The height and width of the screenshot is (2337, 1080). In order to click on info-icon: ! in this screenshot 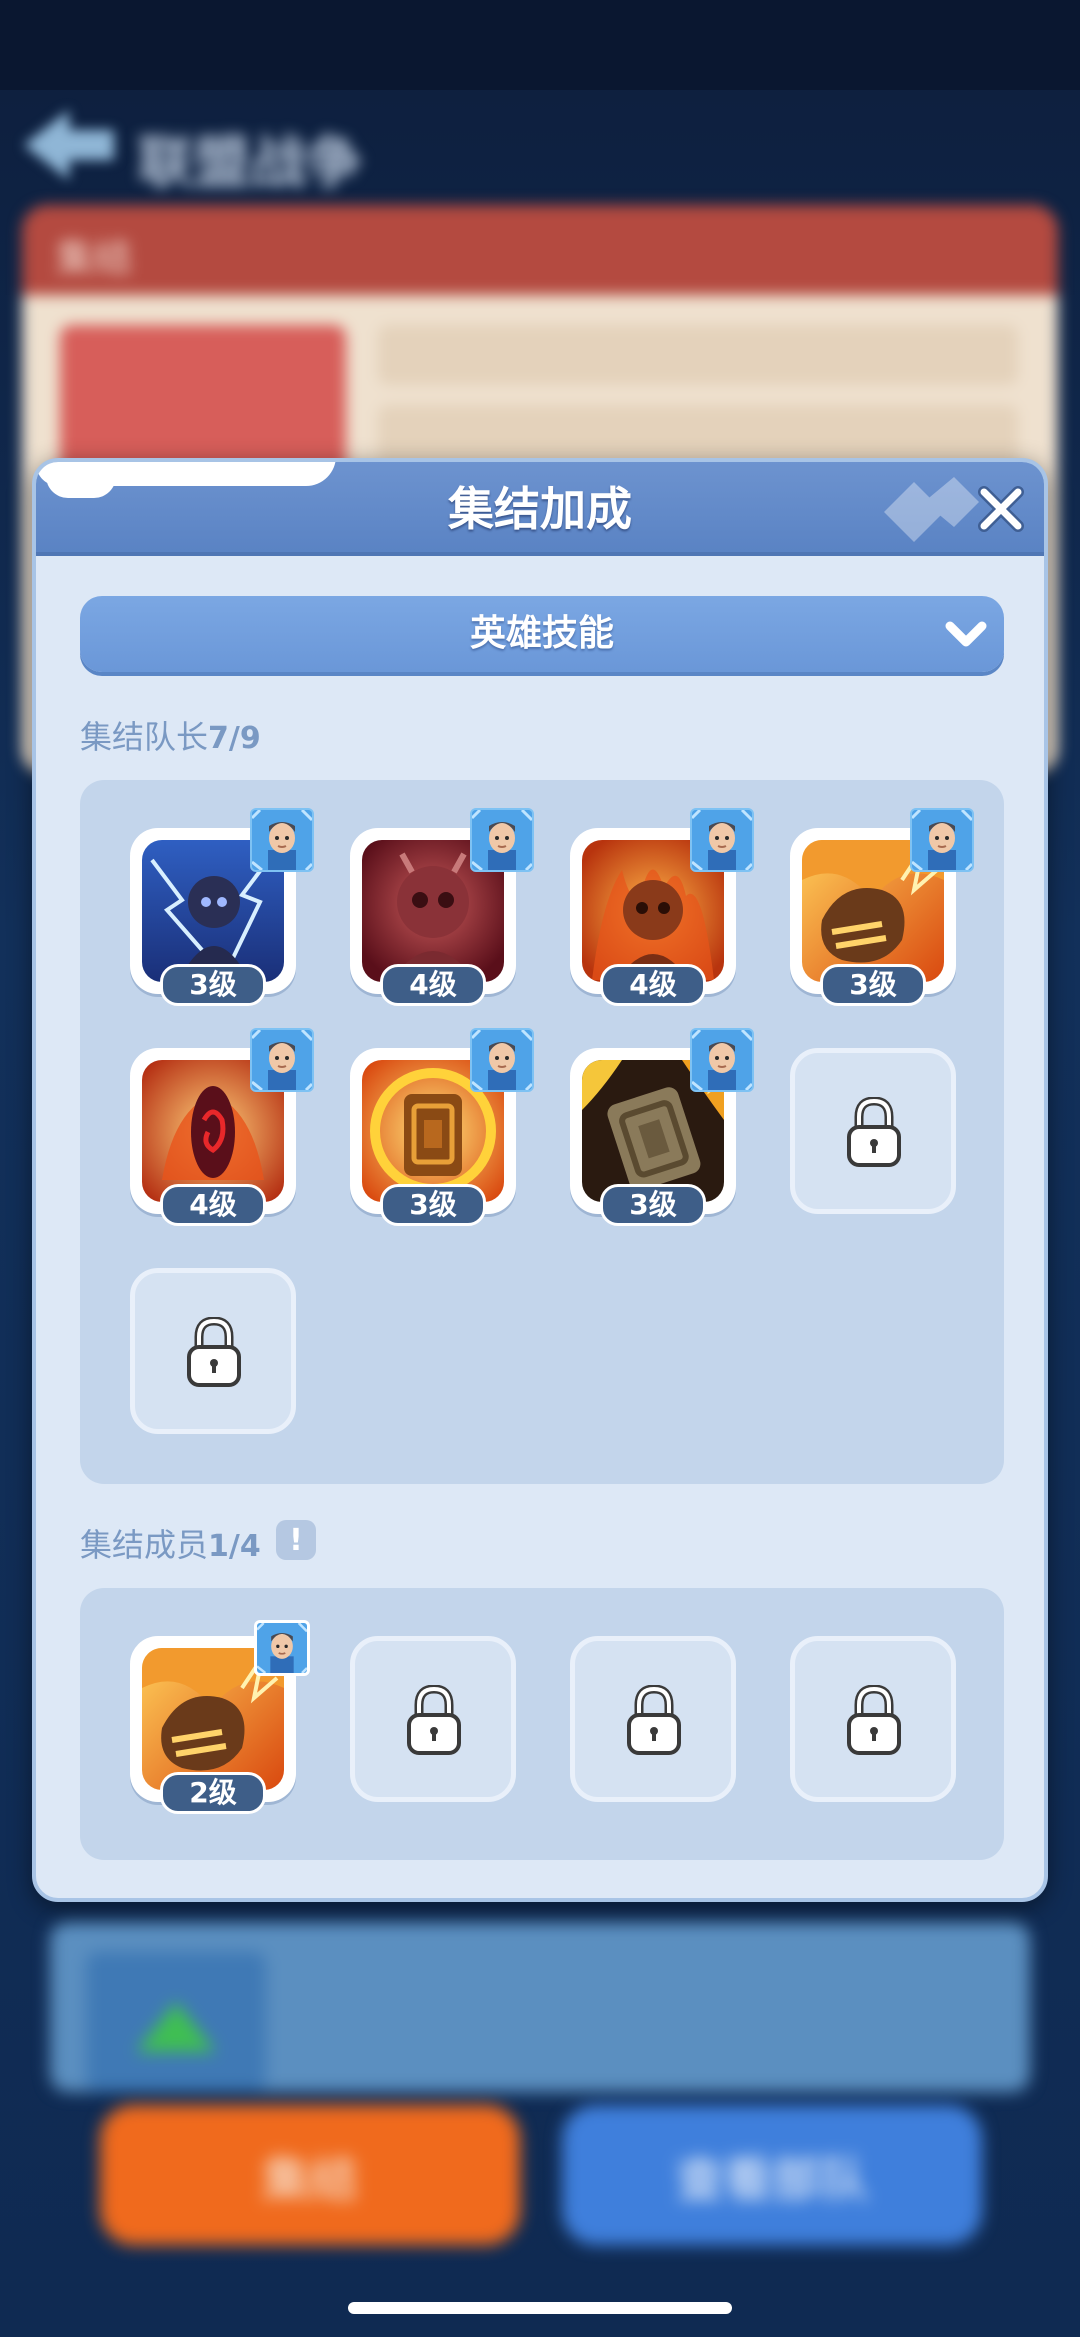, I will do `click(296, 1540)`.